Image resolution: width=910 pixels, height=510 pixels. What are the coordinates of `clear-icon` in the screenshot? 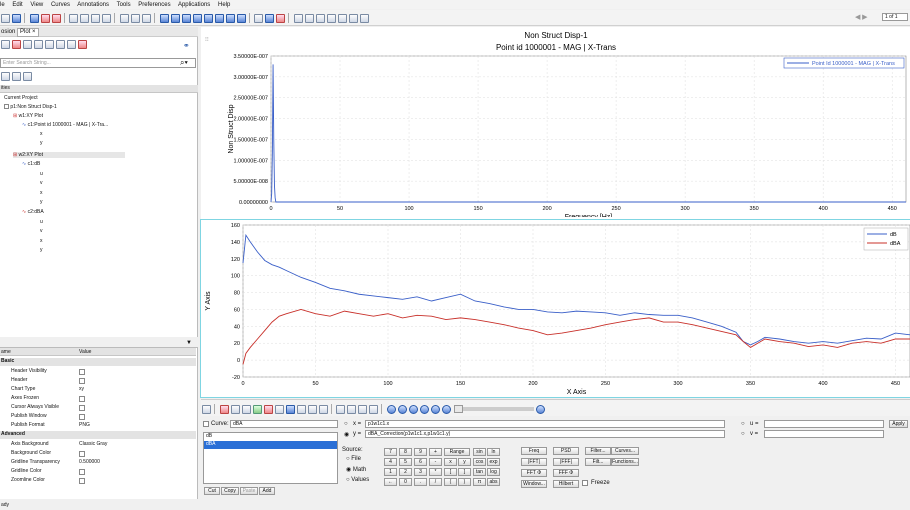 It's located at (147, 18).